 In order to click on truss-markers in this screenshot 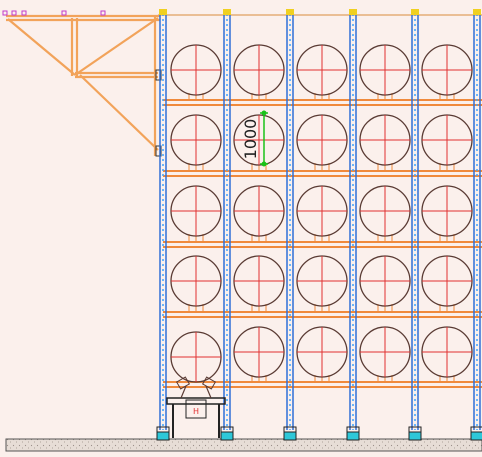, I will do `click(54, 13)`.